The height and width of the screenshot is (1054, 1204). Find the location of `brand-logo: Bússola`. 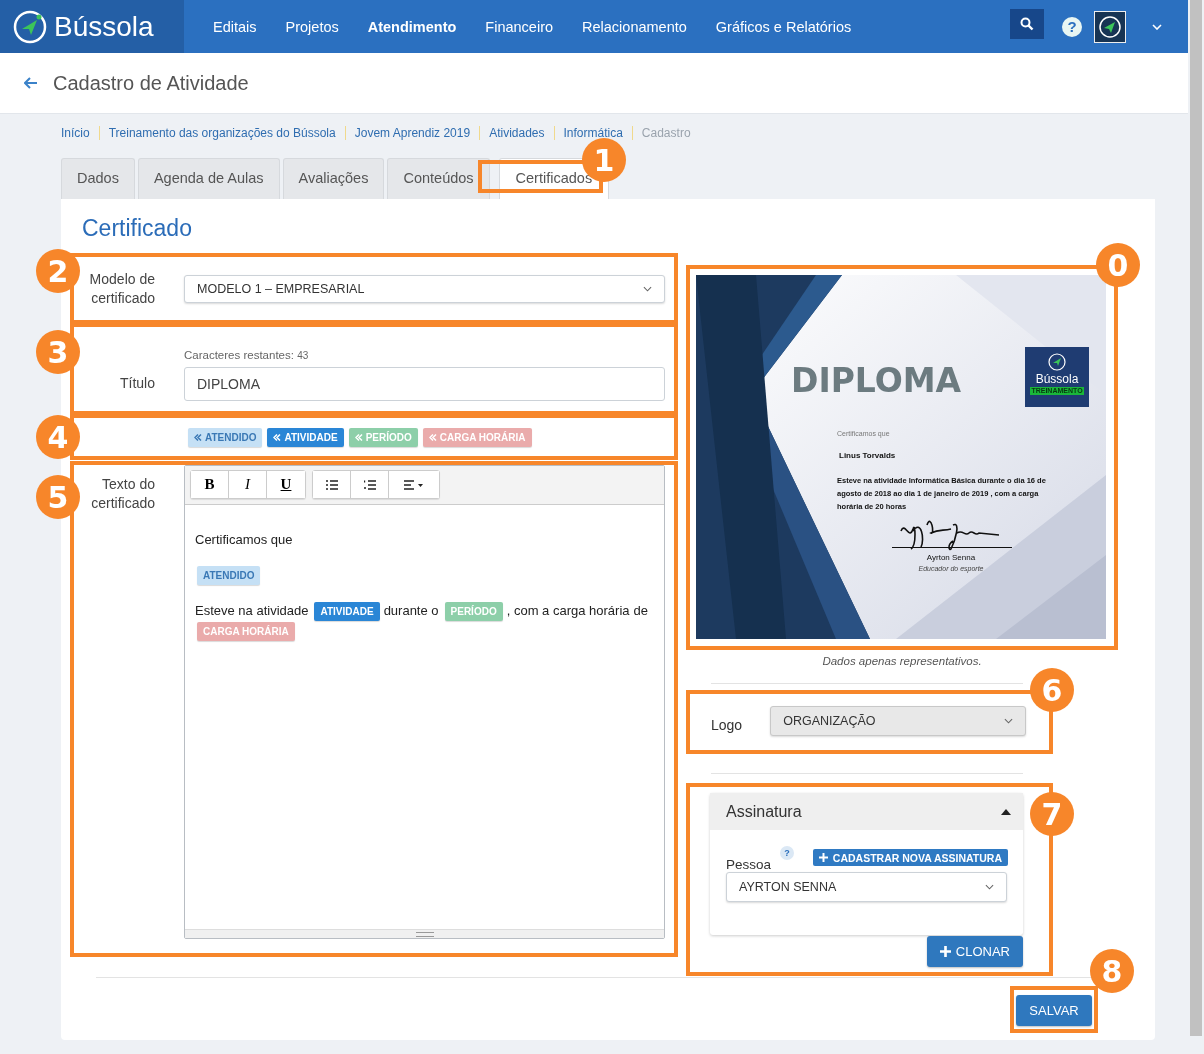

brand-logo: Bússola is located at coordinates (92, 26).